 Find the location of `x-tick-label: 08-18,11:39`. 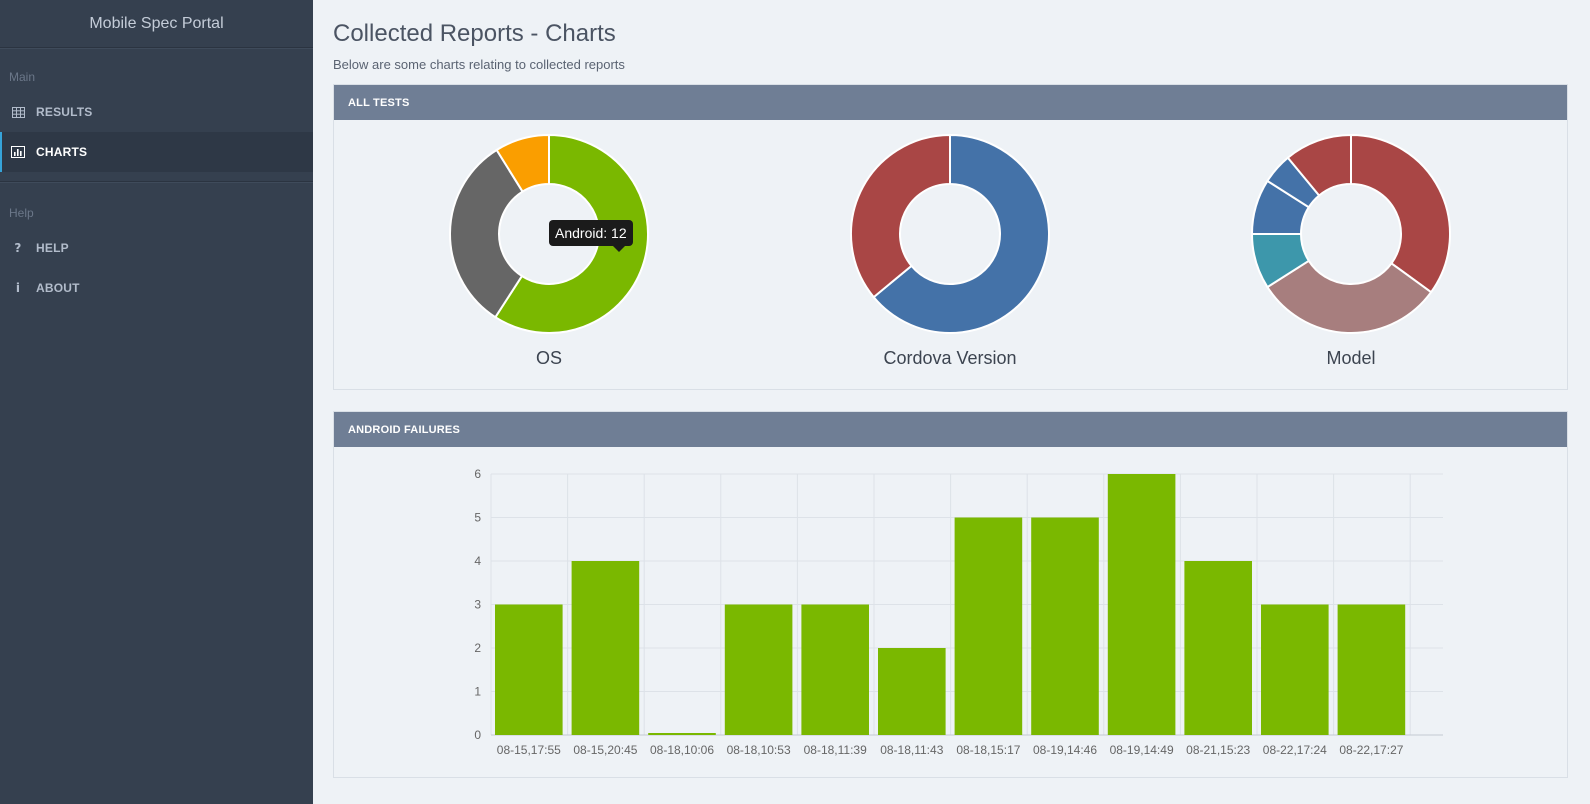

x-tick-label: 08-18,11:39 is located at coordinates (835, 750).